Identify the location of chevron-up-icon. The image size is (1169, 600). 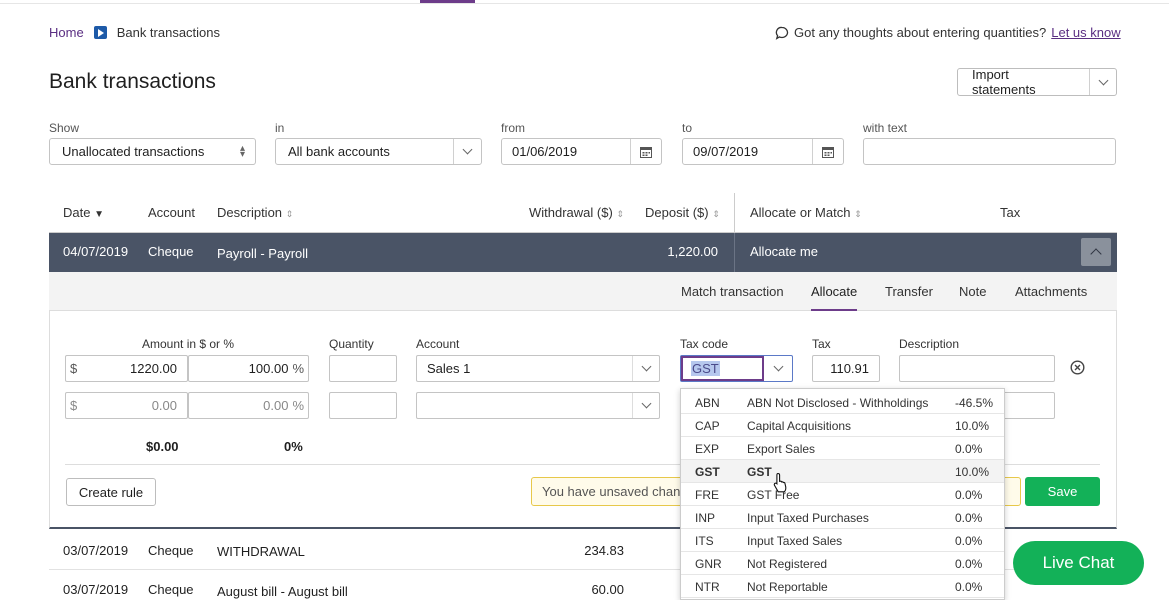
(1096, 254).